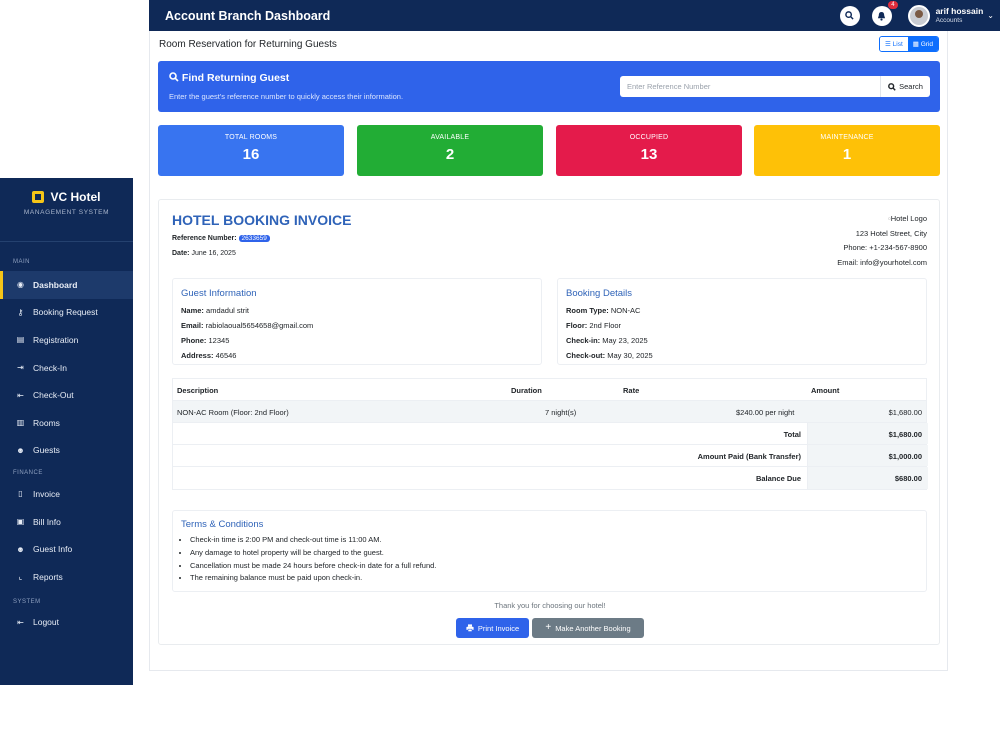 Image resolution: width=1000 pixels, height=750 pixels. I want to click on column-header-description: Description, so click(198, 390).